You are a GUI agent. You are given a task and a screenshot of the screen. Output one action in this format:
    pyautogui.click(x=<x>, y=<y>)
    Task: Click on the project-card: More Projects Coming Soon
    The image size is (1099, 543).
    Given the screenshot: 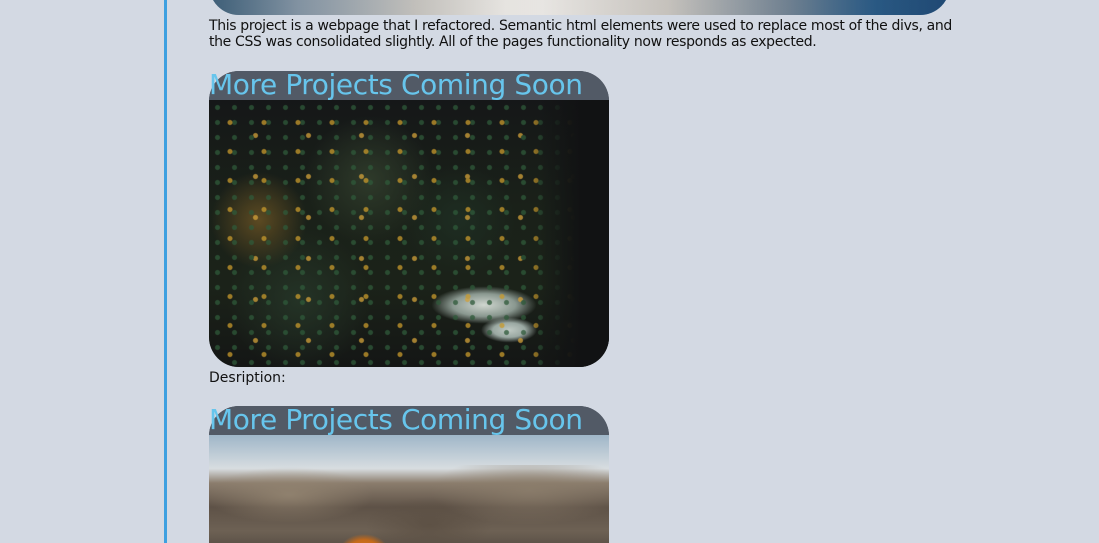 What is the action you would take?
    pyautogui.click(x=409, y=474)
    